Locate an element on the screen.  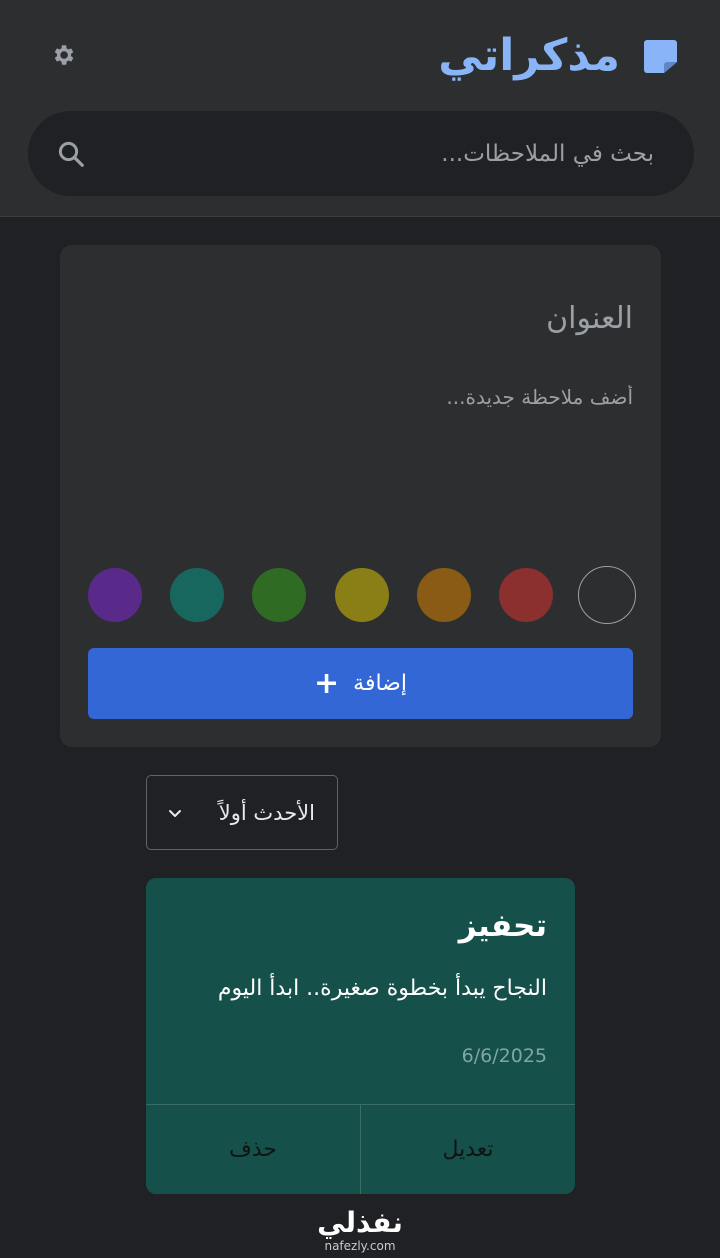
color-swatch-orange is located at coordinates (444, 595).